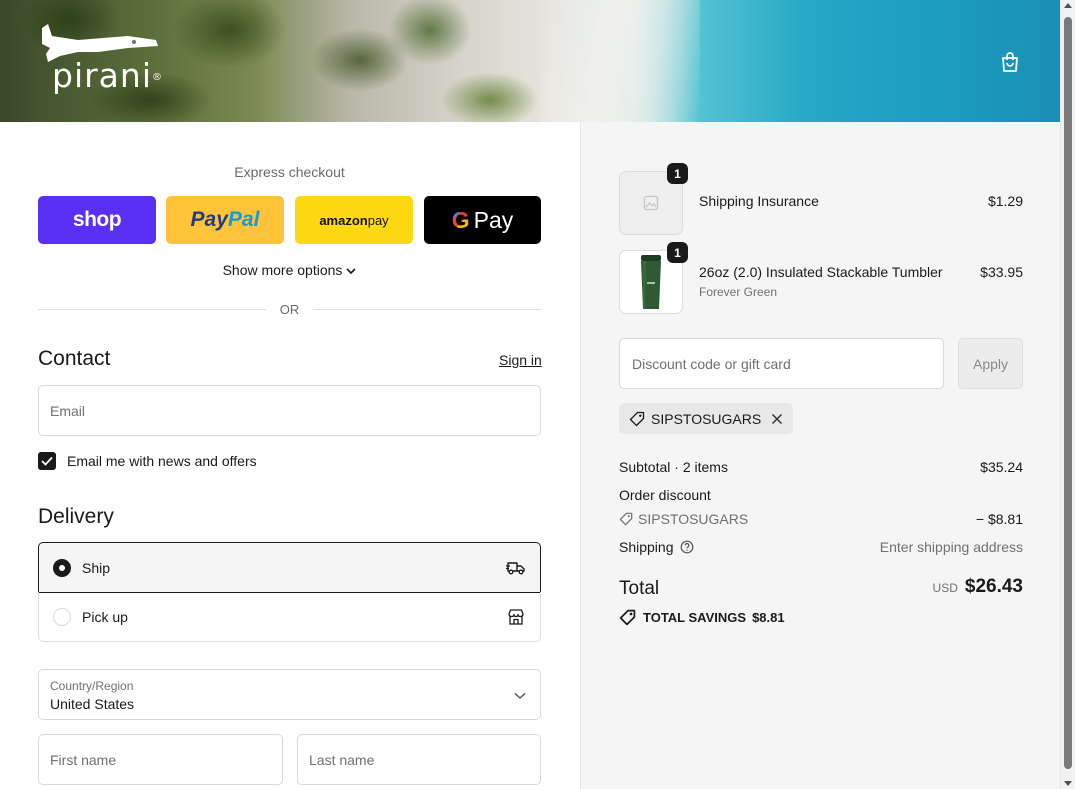  What do you see at coordinates (107, 75) in the screenshot?
I see `logo-wordmark: pirani®` at bounding box center [107, 75].